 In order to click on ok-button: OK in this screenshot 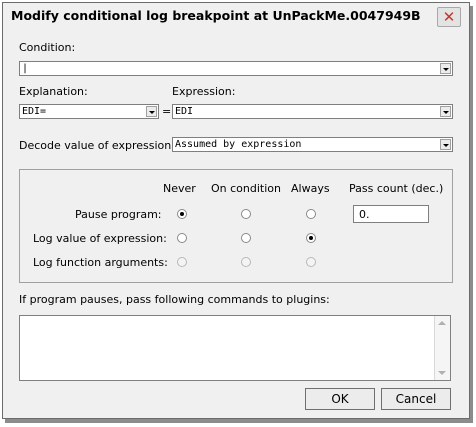, I will do `click(340, 399)`.